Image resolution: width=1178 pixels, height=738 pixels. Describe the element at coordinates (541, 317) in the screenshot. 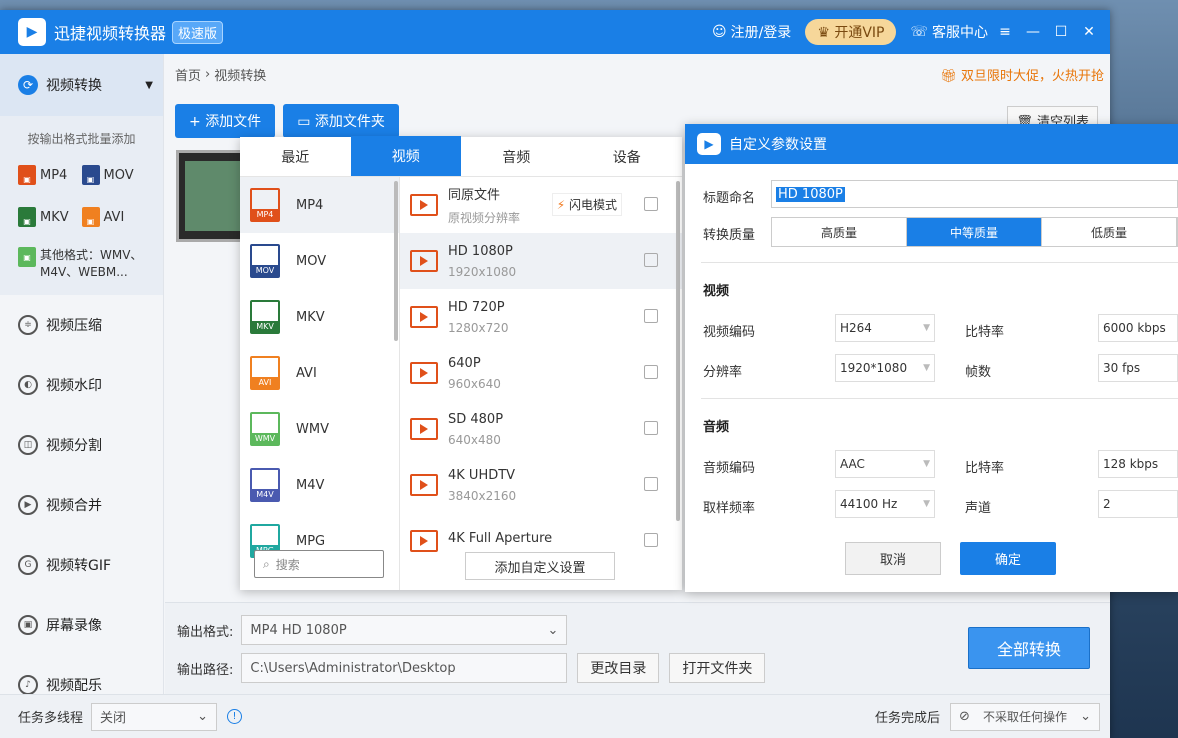

I see `preset-item: HD 720P 1280x720` at that location.